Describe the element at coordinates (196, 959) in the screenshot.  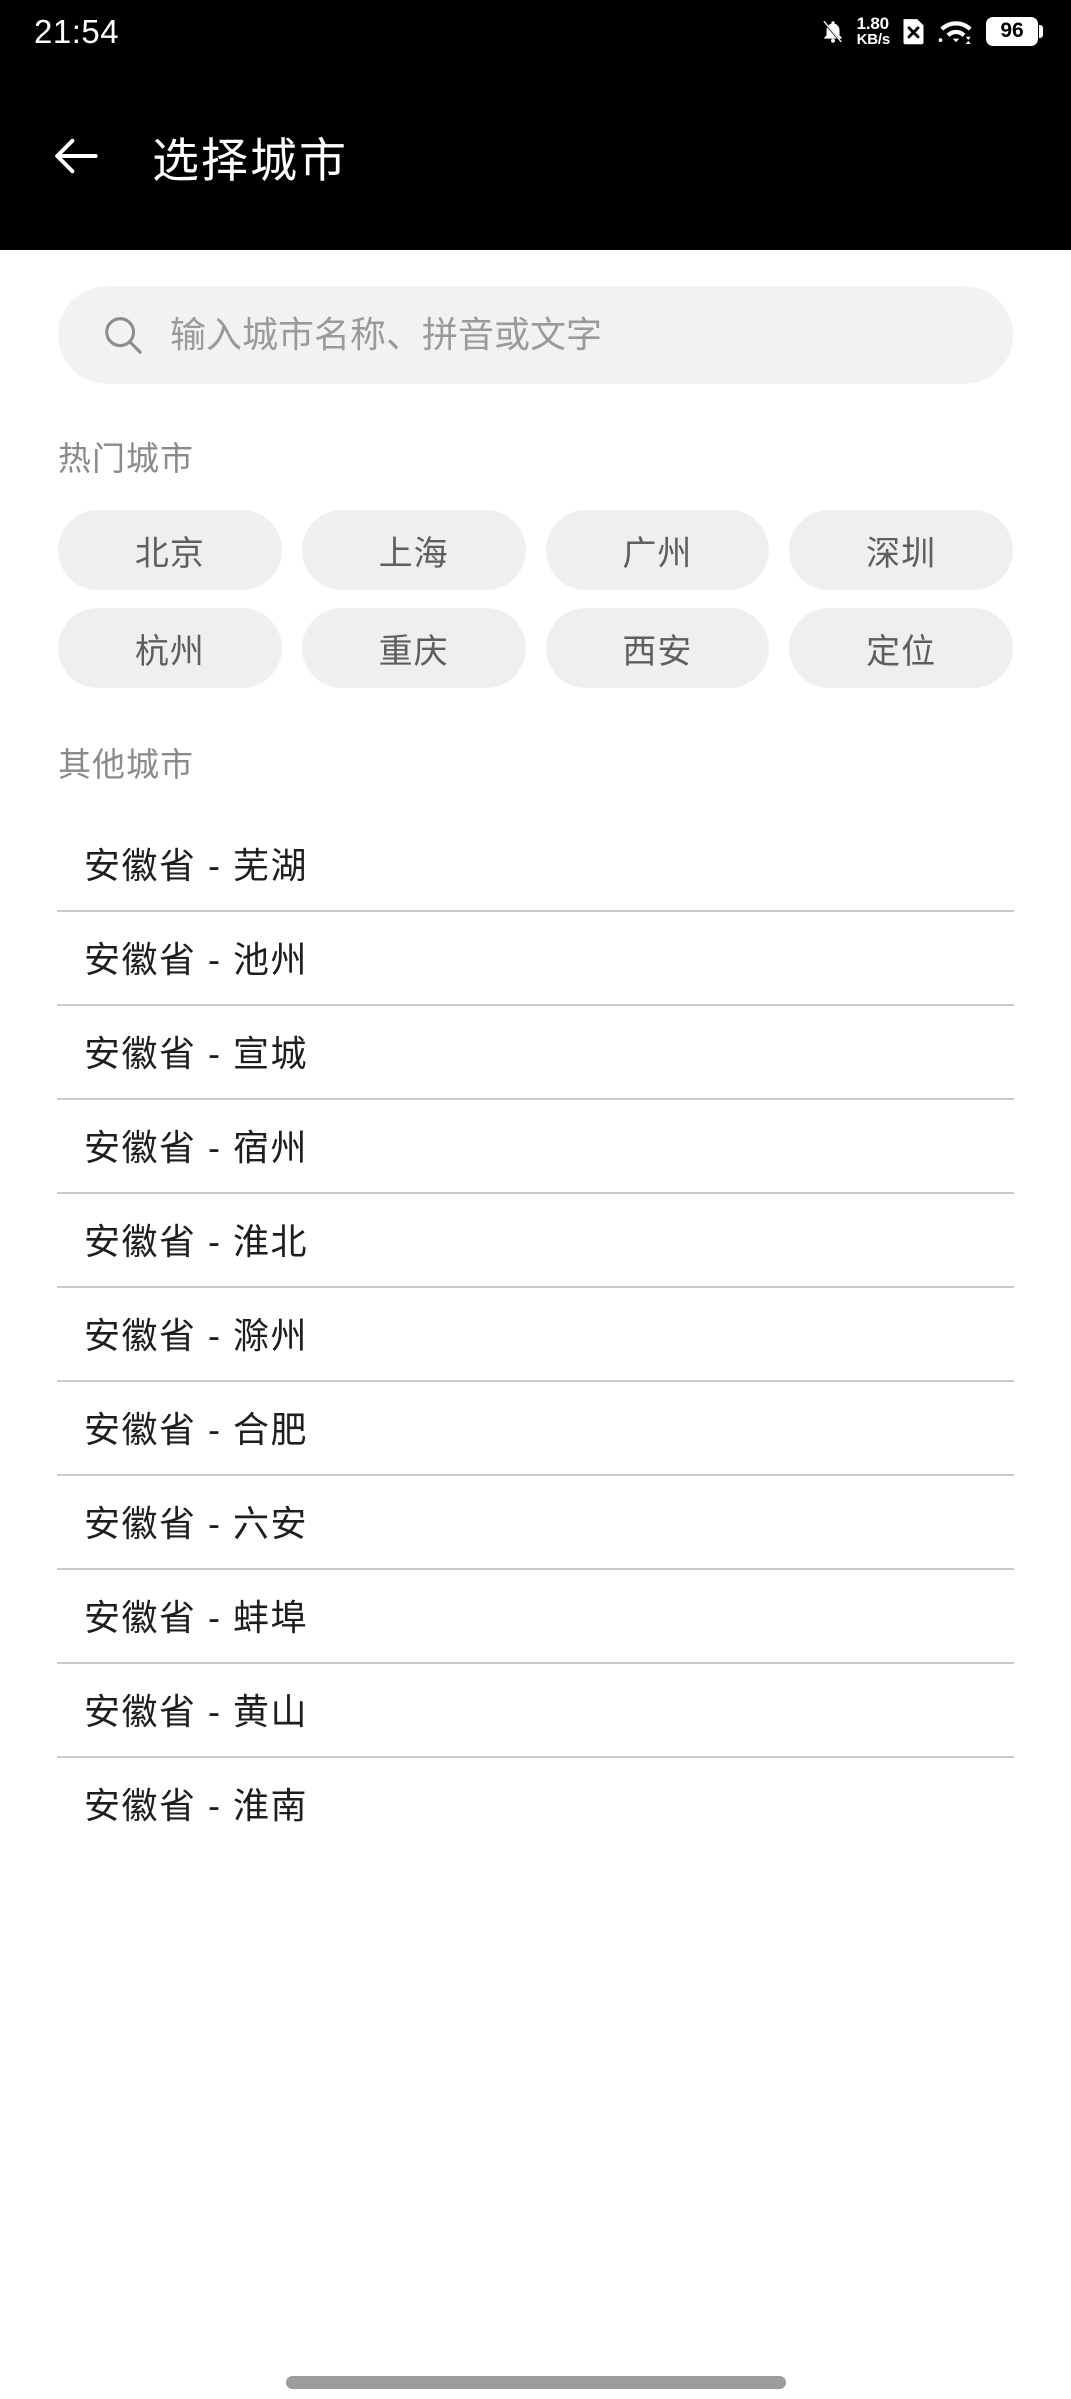
I see `city-name: 安徽省 - 池州` at that location.